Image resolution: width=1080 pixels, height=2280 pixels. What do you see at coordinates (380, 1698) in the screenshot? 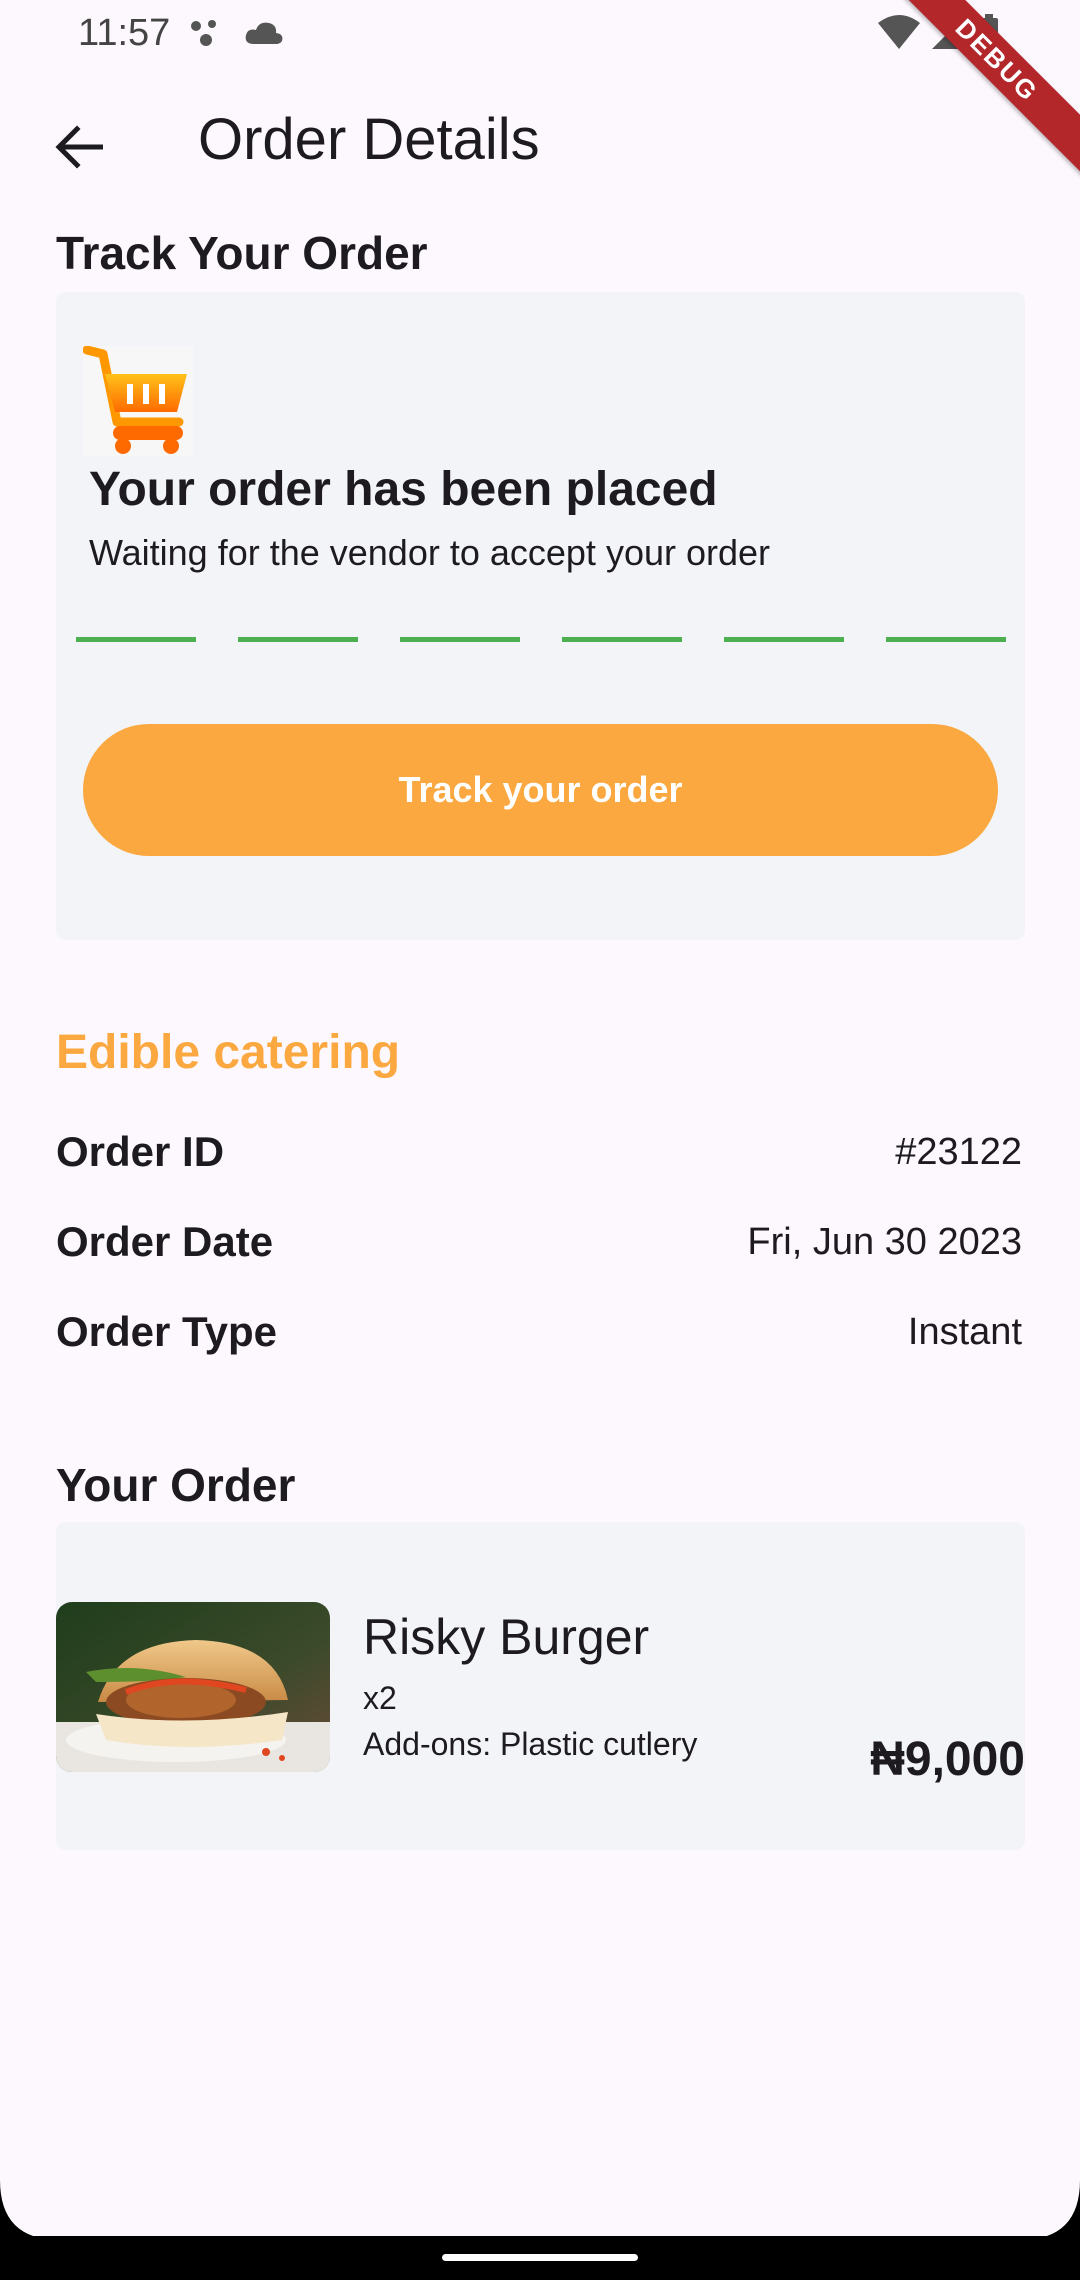
I see `item-quantity: x2` at bounding box center [380, 1698].